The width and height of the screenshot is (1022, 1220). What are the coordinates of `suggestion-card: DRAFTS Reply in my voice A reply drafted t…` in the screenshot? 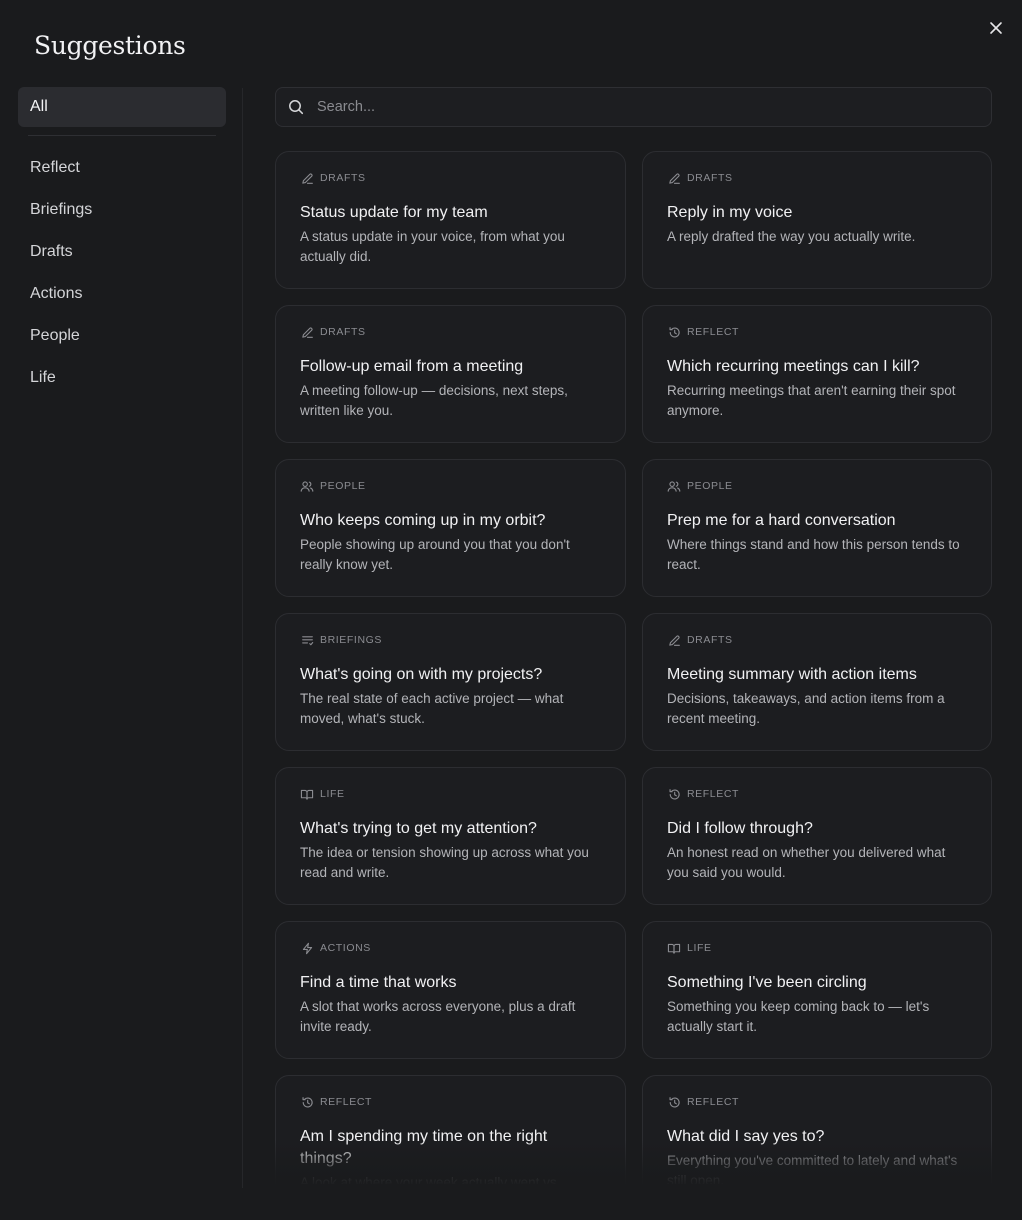 It's located at (817, 220).